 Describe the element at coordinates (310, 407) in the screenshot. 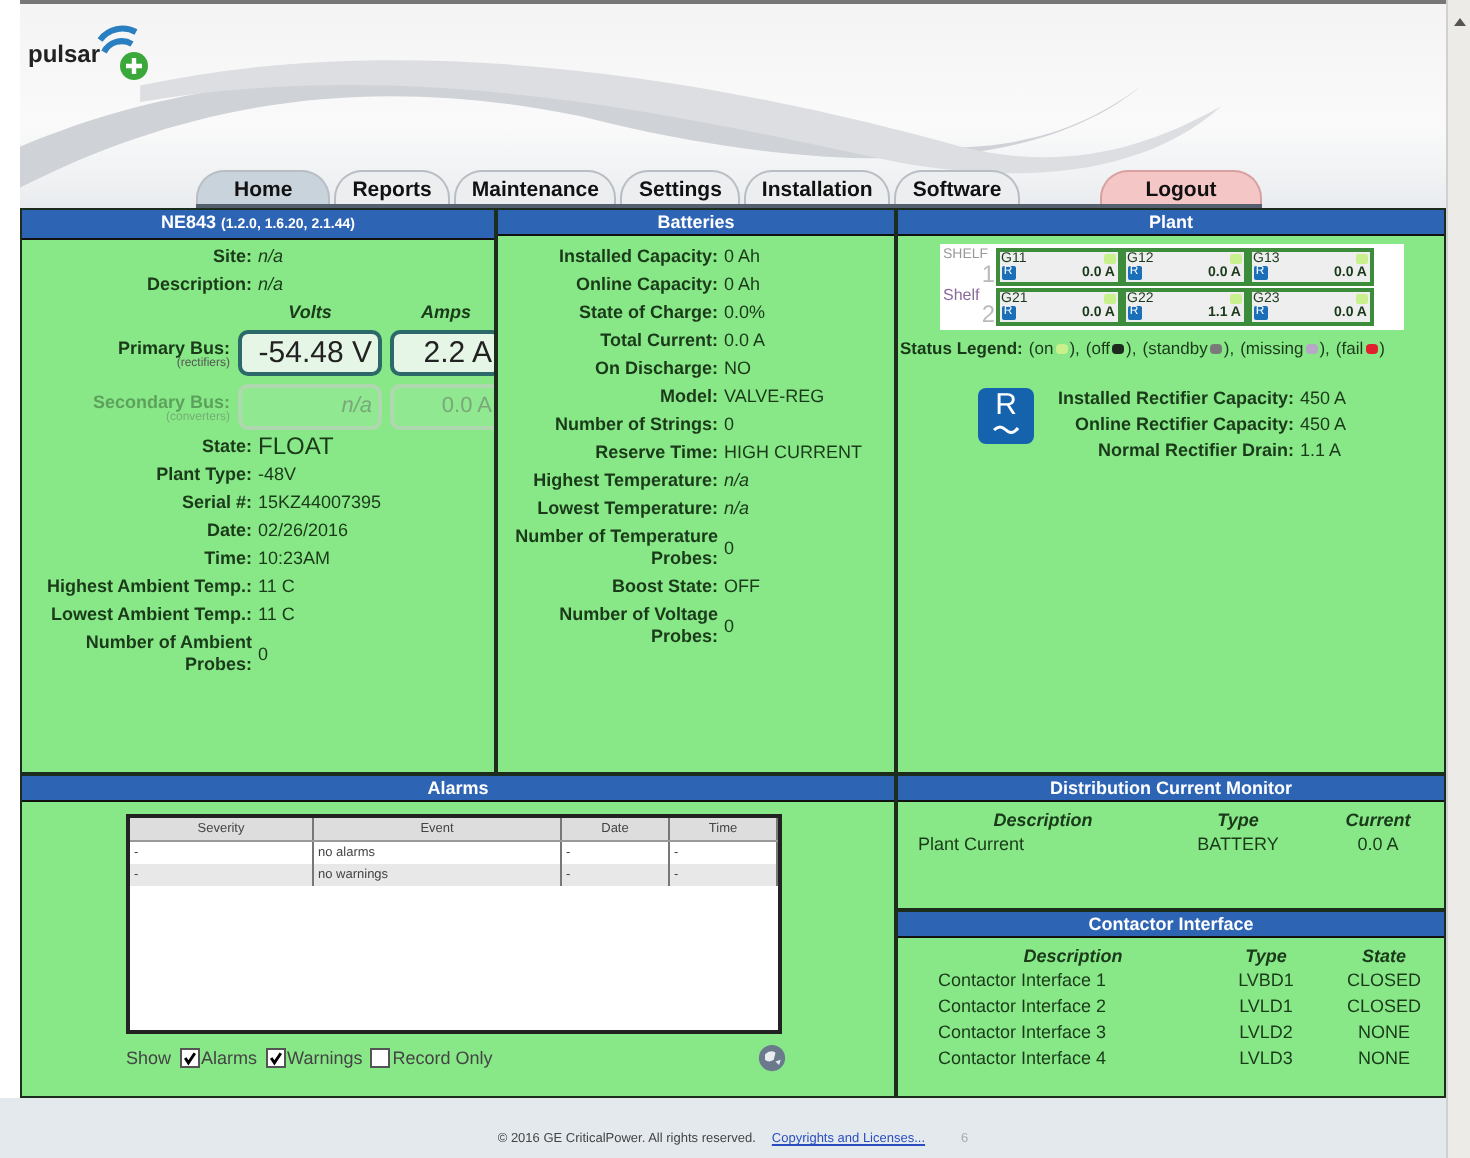

I see `voltage-readout: n/a` at that location.